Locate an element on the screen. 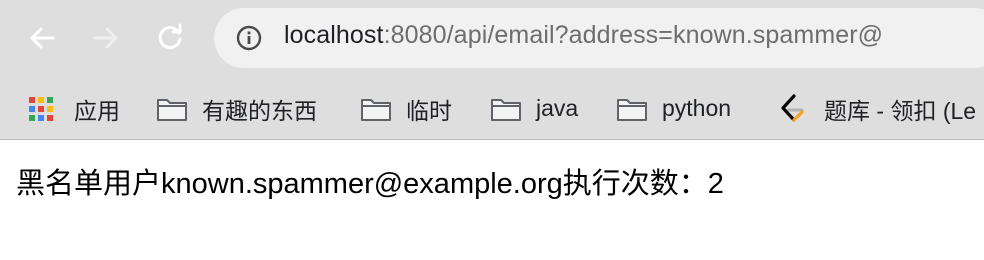  bookmark-leetcode: 题库 - 领扣 (Le is located at coordinates (877, 108).